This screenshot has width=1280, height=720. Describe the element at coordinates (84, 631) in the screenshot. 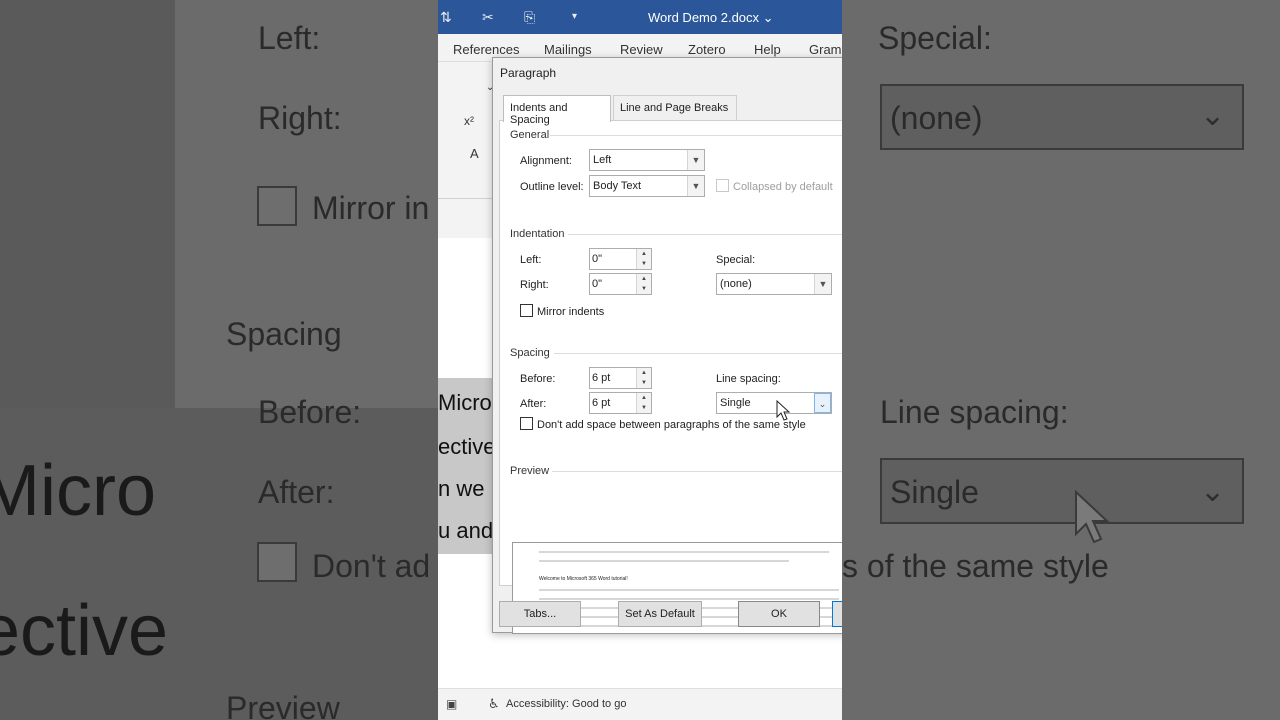

I see `bg-doc-text-2: ective` at that location.